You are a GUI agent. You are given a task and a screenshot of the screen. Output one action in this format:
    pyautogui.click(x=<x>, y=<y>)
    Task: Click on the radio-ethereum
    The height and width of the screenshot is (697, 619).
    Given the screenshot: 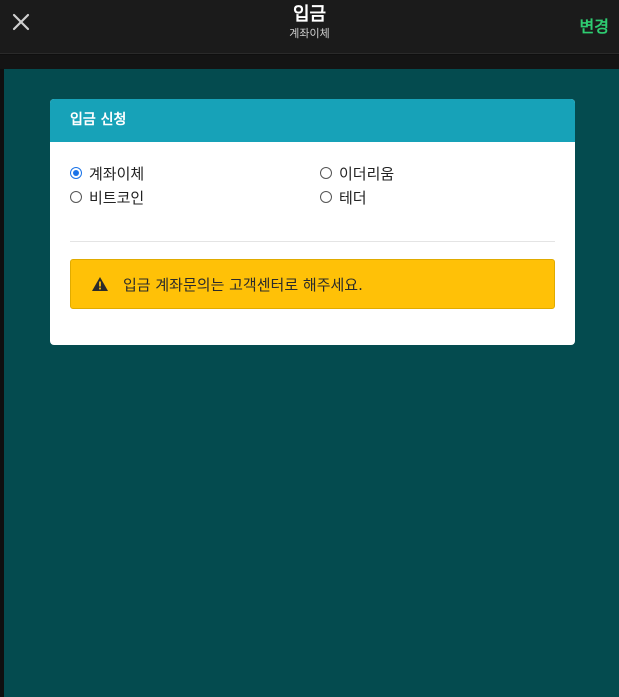 What is the action you would take?
    pyautogui.click(x=326, y=173)
    